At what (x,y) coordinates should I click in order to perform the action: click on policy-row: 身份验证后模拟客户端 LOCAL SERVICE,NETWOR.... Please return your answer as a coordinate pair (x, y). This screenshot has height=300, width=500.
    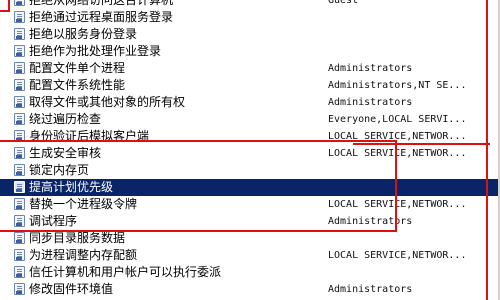
    Looking at the image, I should click on (249, 136).